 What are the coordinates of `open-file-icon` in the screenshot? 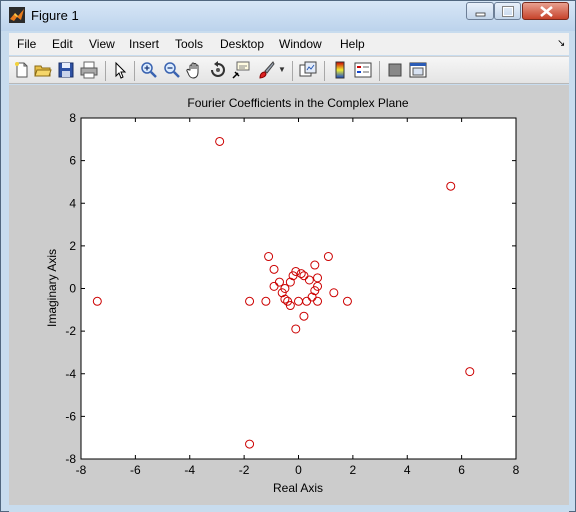 It's located at (43, 70).